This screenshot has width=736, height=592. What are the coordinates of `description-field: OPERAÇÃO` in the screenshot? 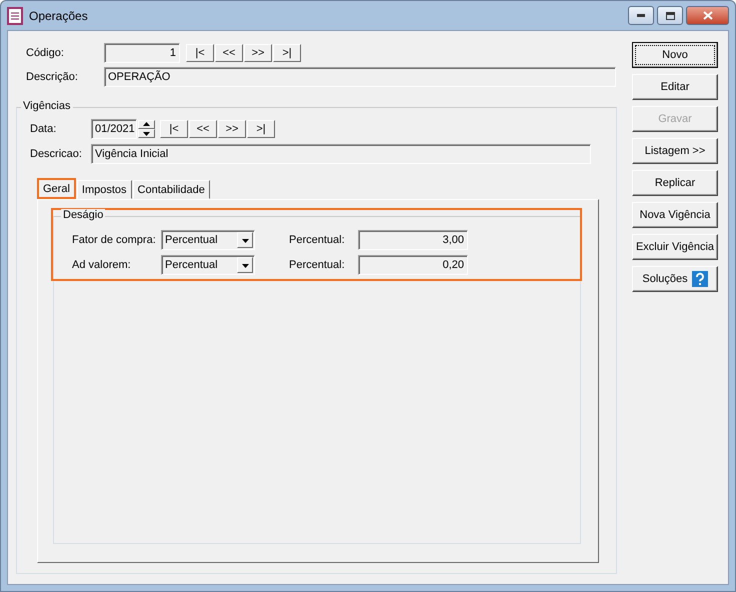 It's located at (360, 77).